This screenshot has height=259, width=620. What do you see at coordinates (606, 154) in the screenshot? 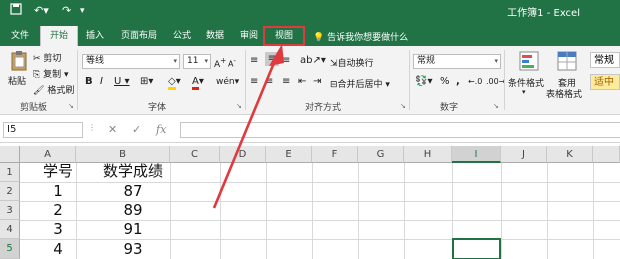
I see `column-header-l` at bounding box center [606, 154].